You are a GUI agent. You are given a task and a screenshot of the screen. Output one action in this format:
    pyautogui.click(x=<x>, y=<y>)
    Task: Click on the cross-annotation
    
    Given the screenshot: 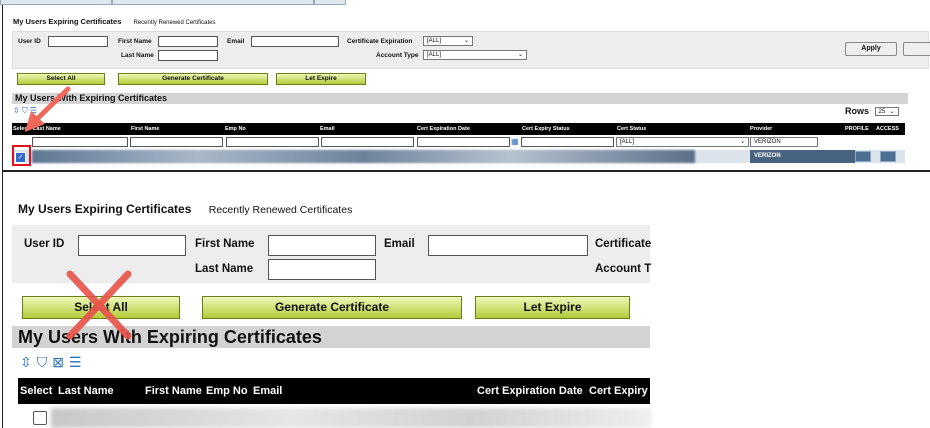 What is the action you would take?
    pyautogui.click(x=99, y=305)
    